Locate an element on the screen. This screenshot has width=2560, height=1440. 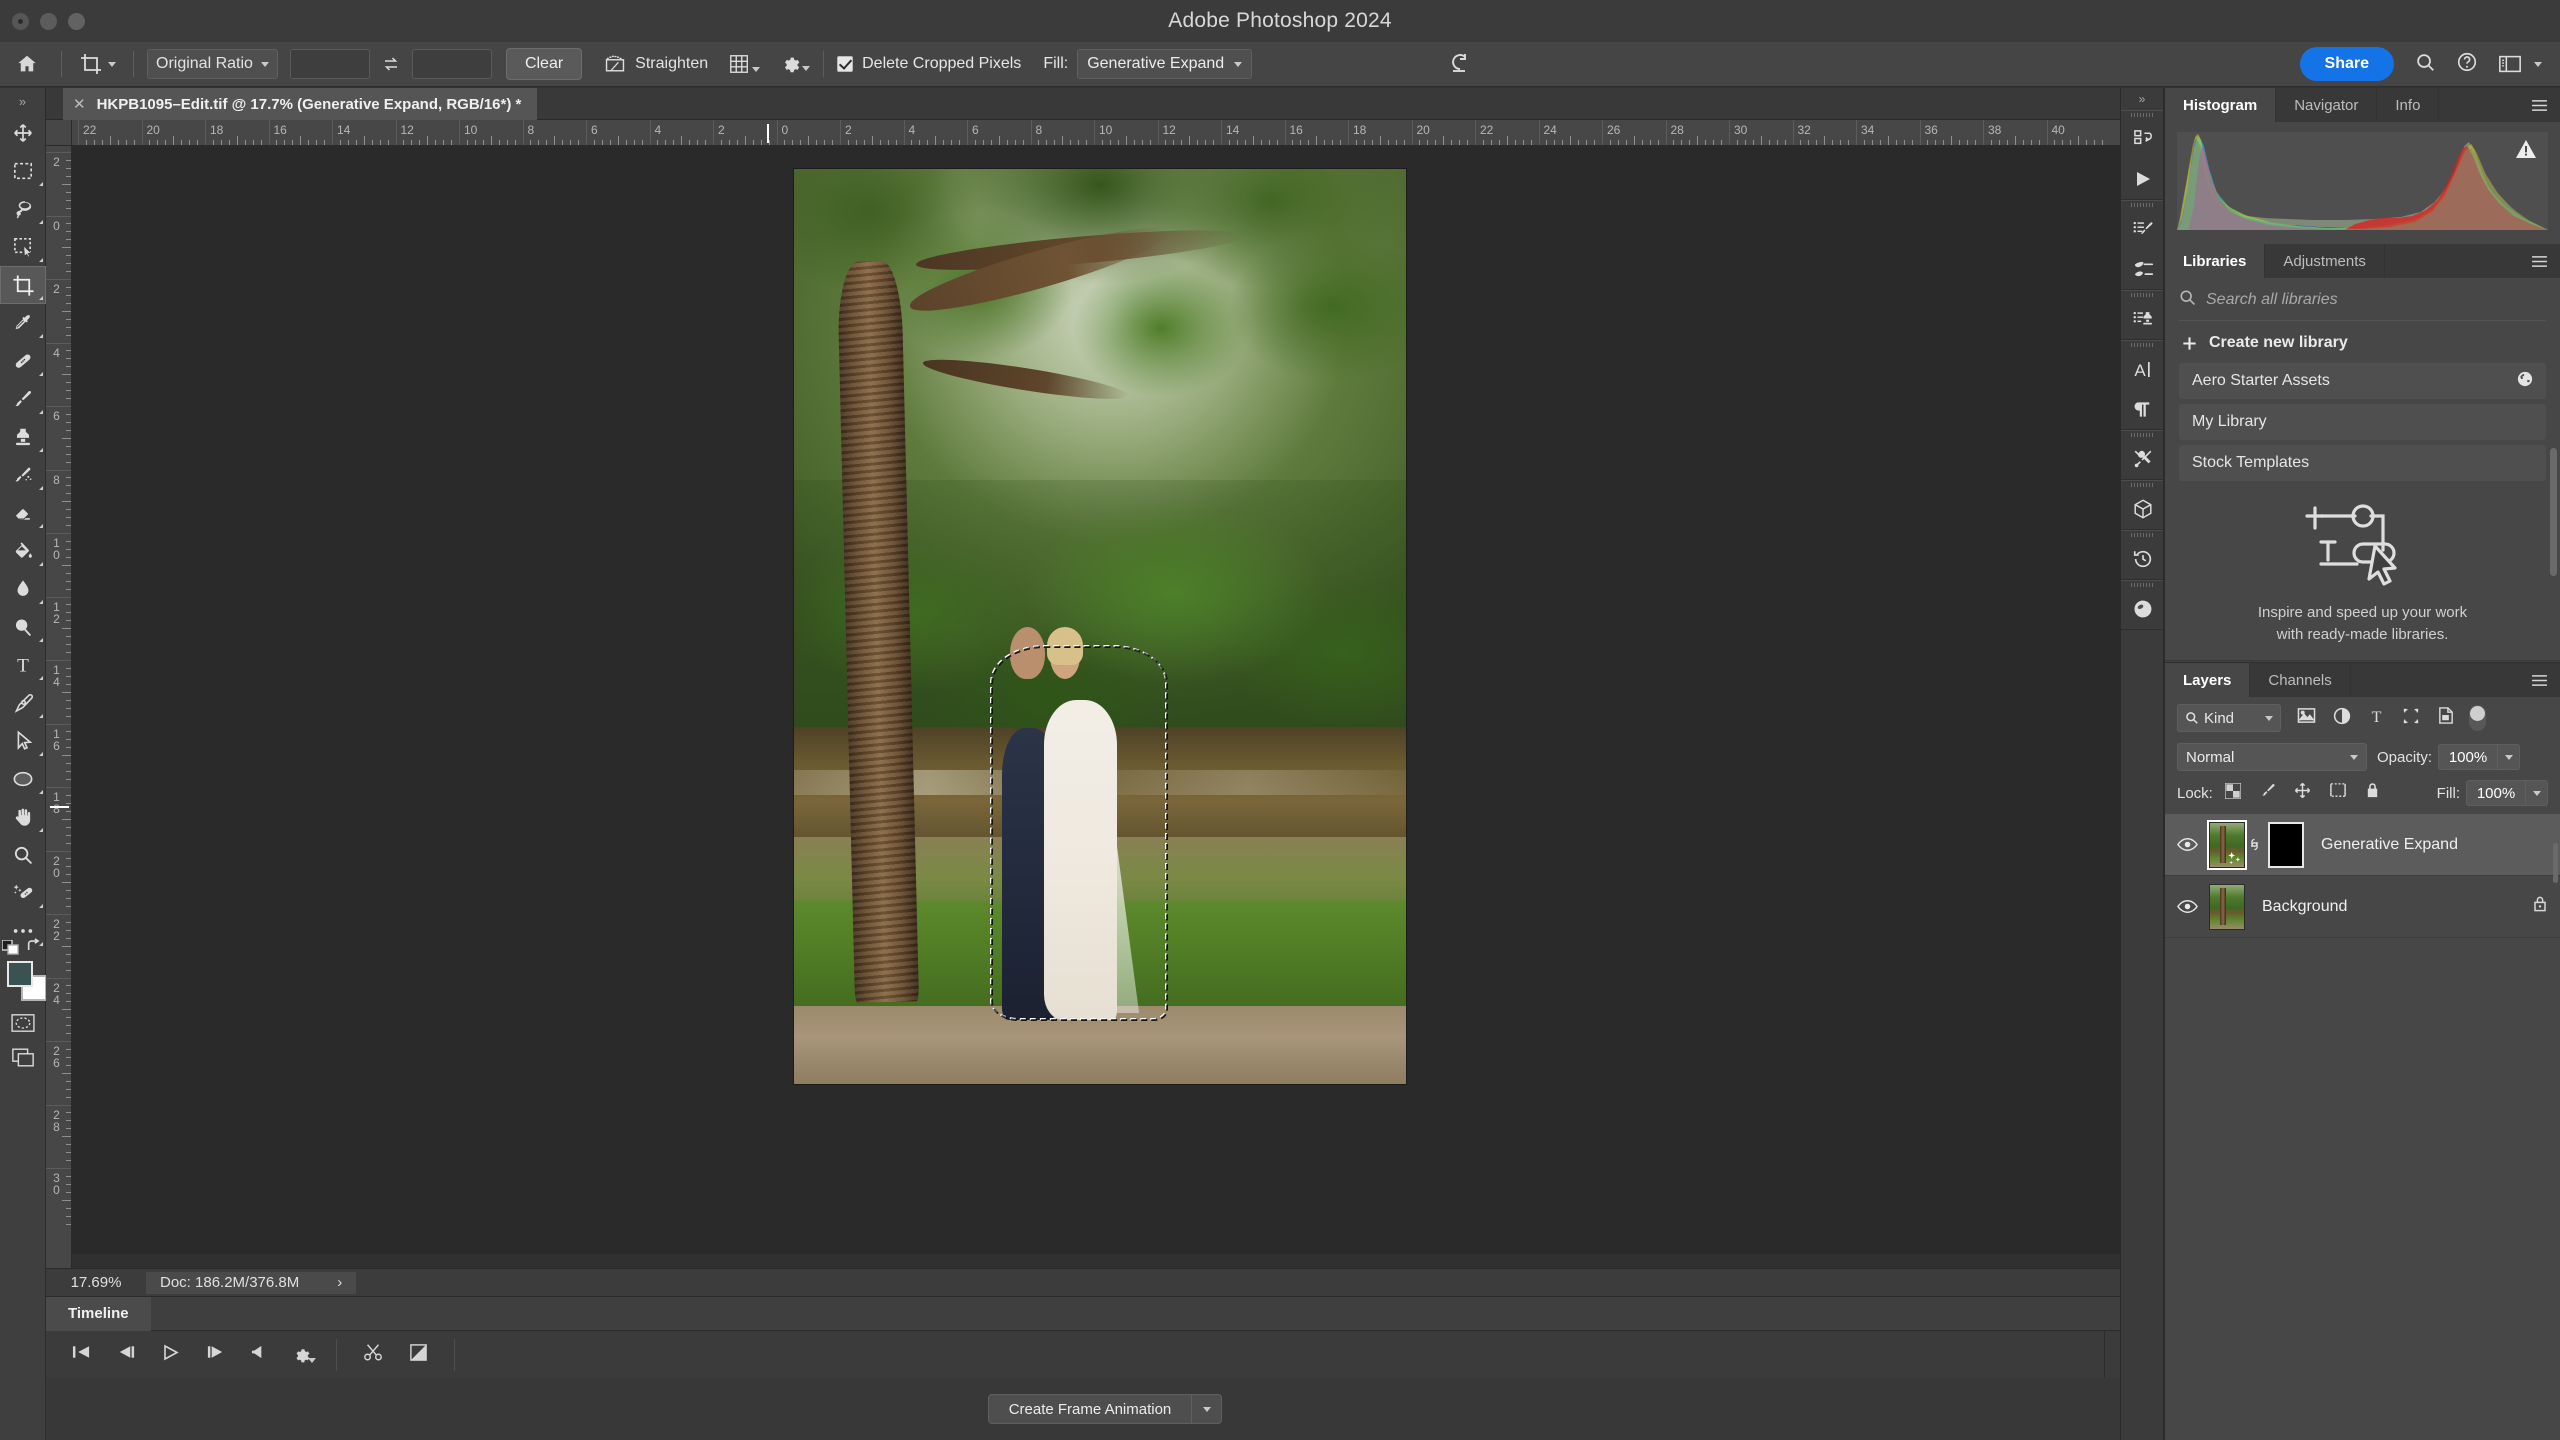
lasso-tool is located at coordinates (23, 209).